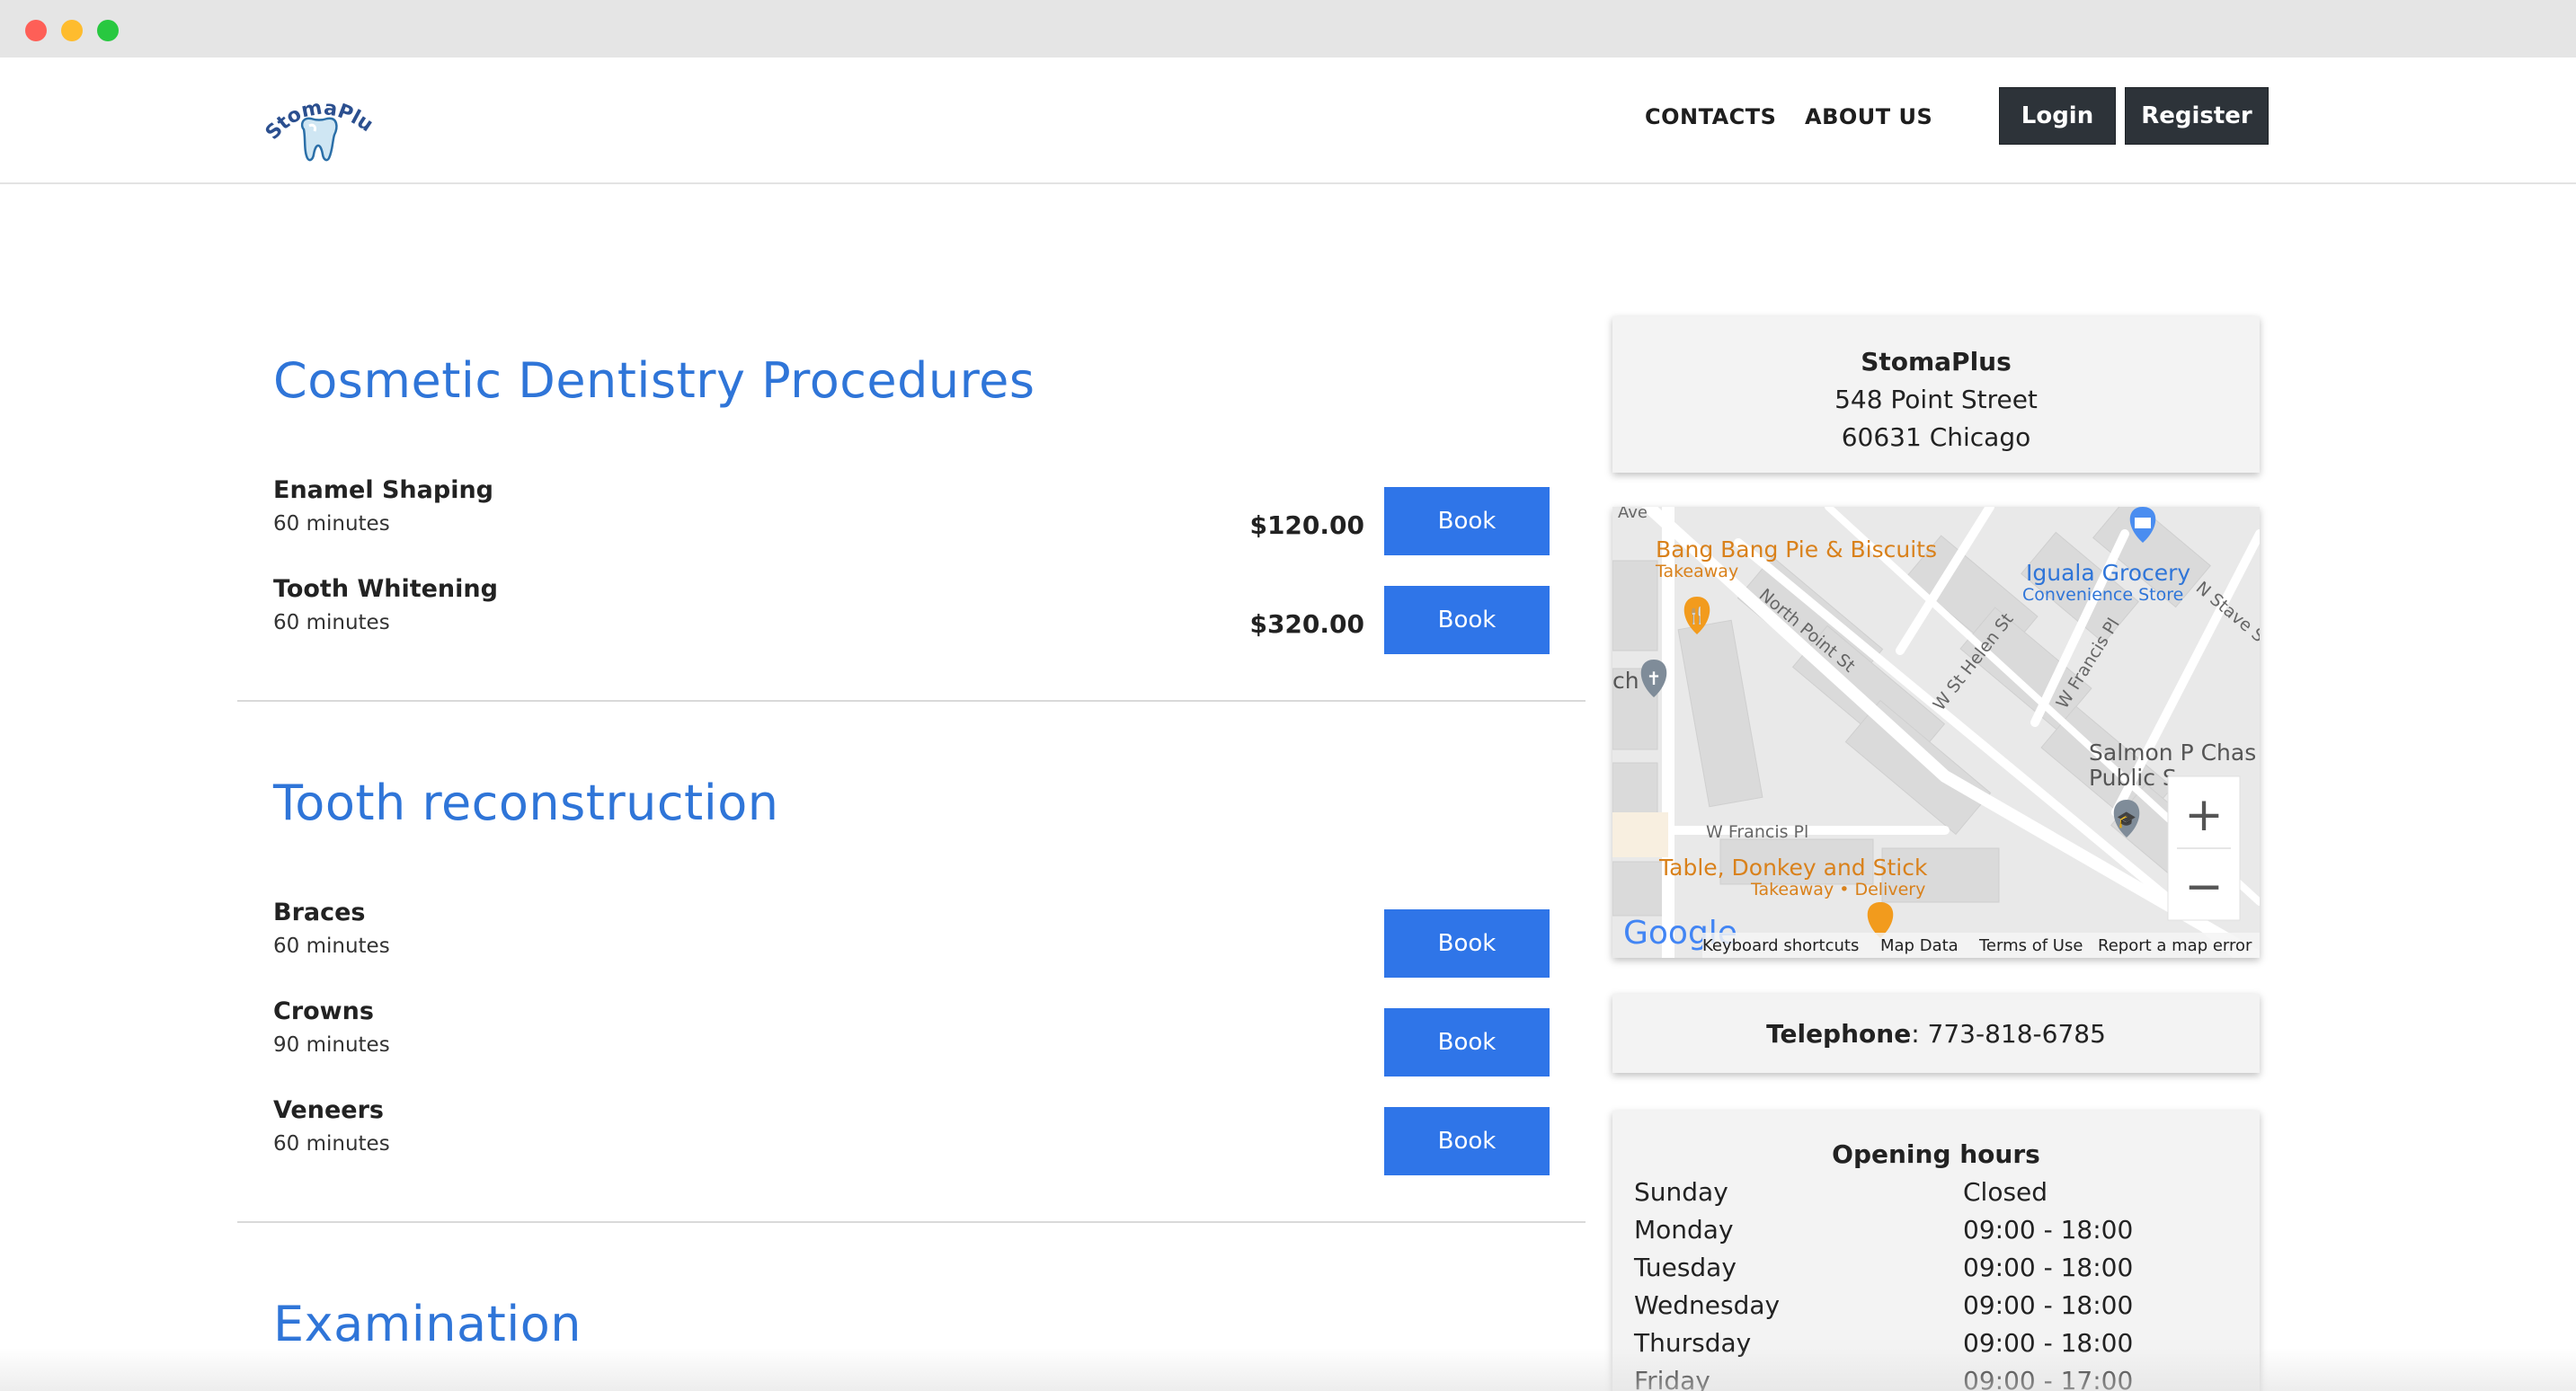  What do you see at coordinates (1936, 1154) in the screenshot?
I see `opening-hours-title: Opening hours` at bounding box center [1936, 1154].